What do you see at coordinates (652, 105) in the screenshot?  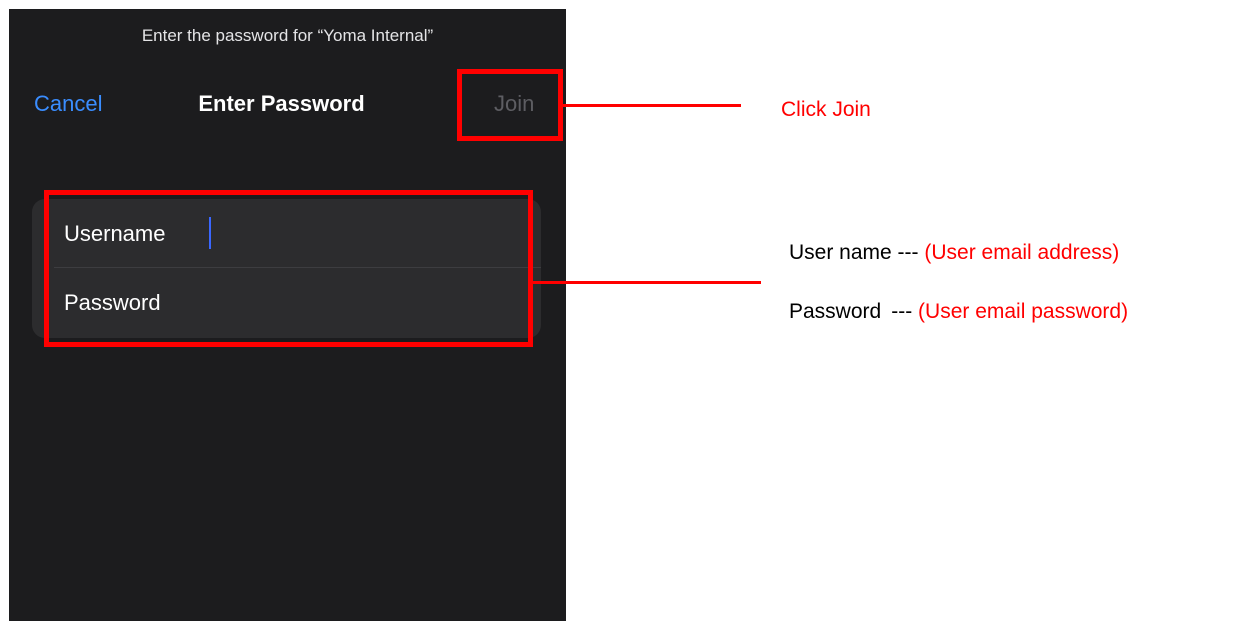 I see `join-connector-line` at bounding box center [652, 105].